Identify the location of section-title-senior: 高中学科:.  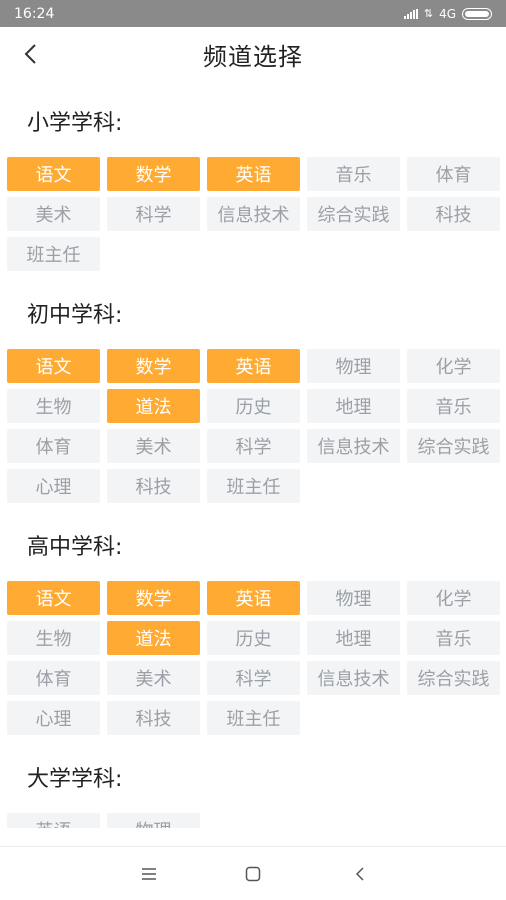
(75, 547).